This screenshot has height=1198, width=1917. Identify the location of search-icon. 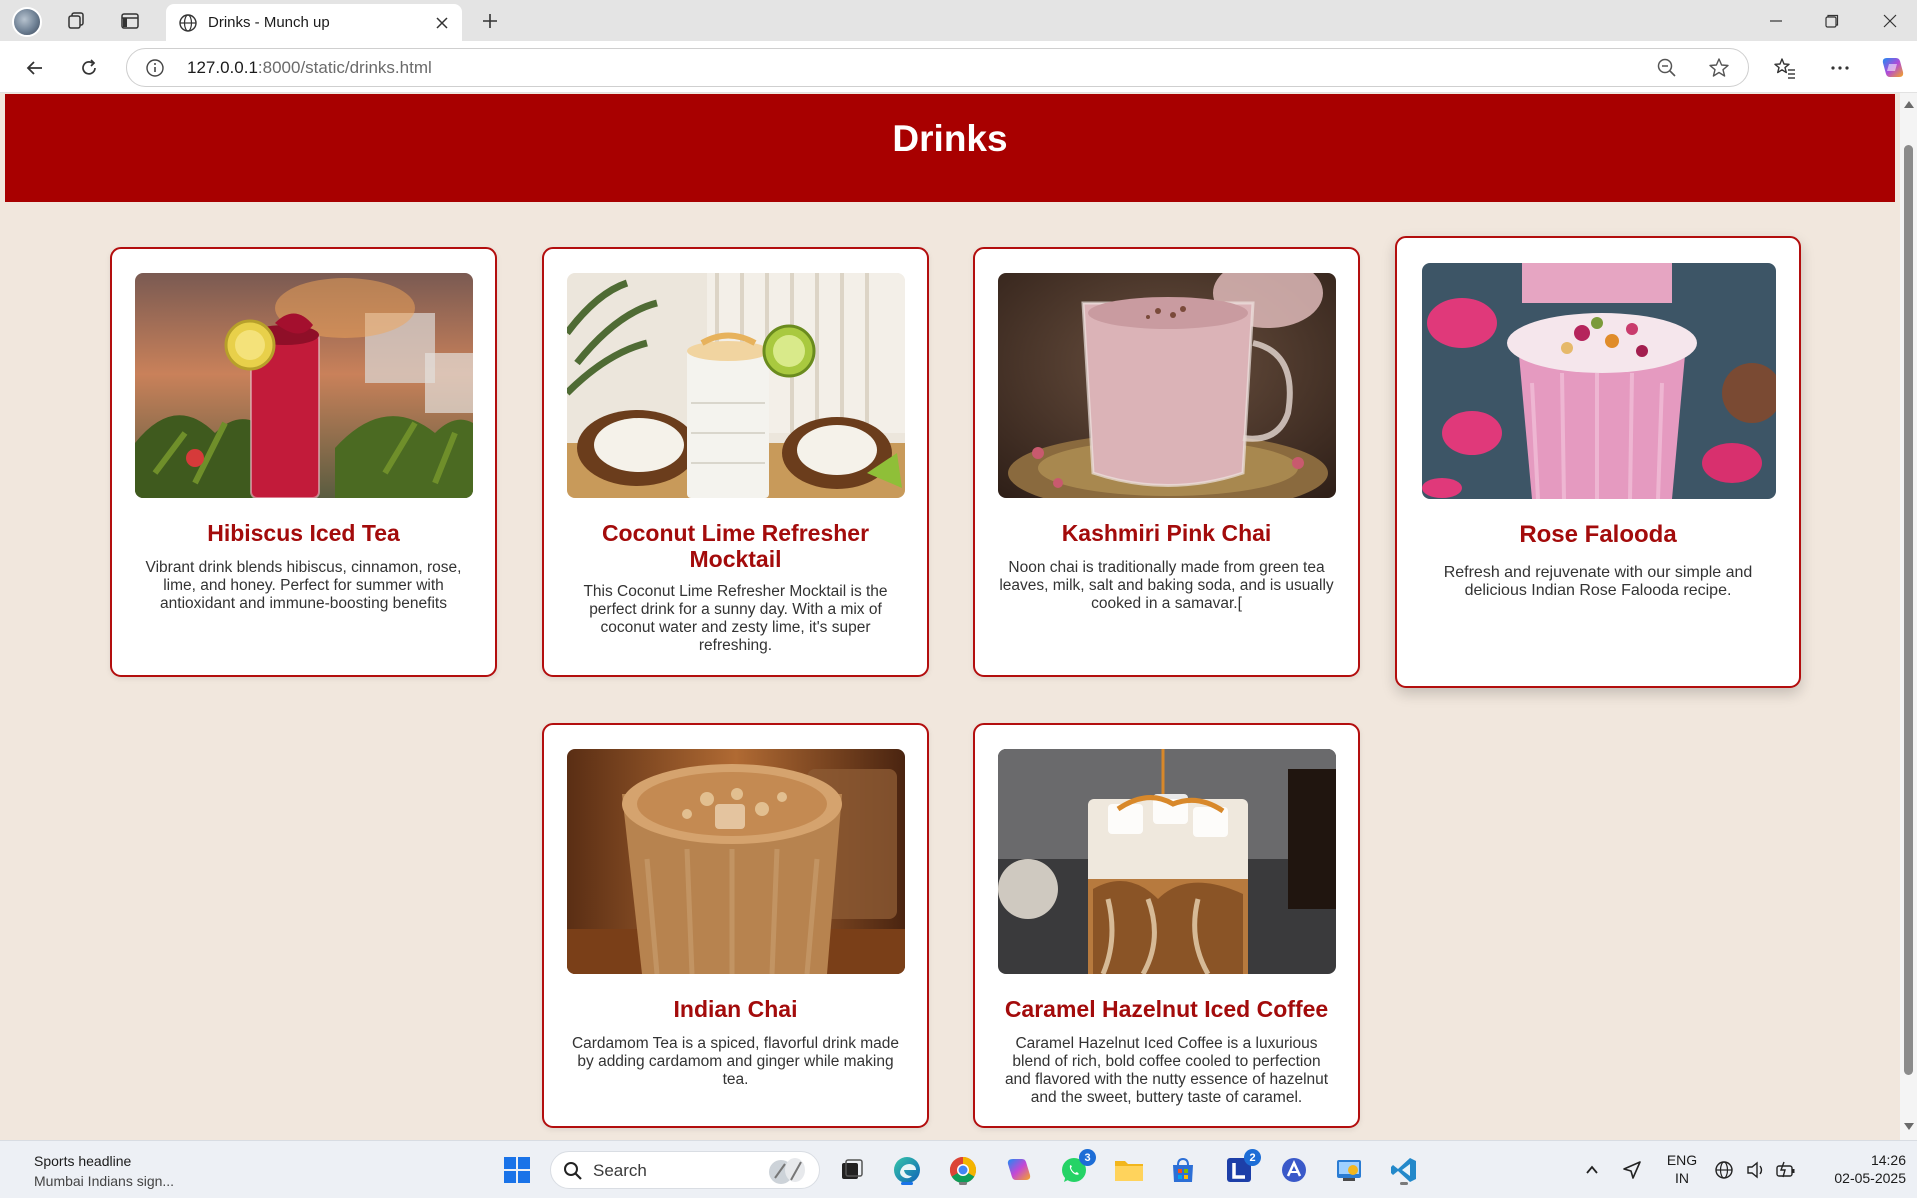
(573, 1173).